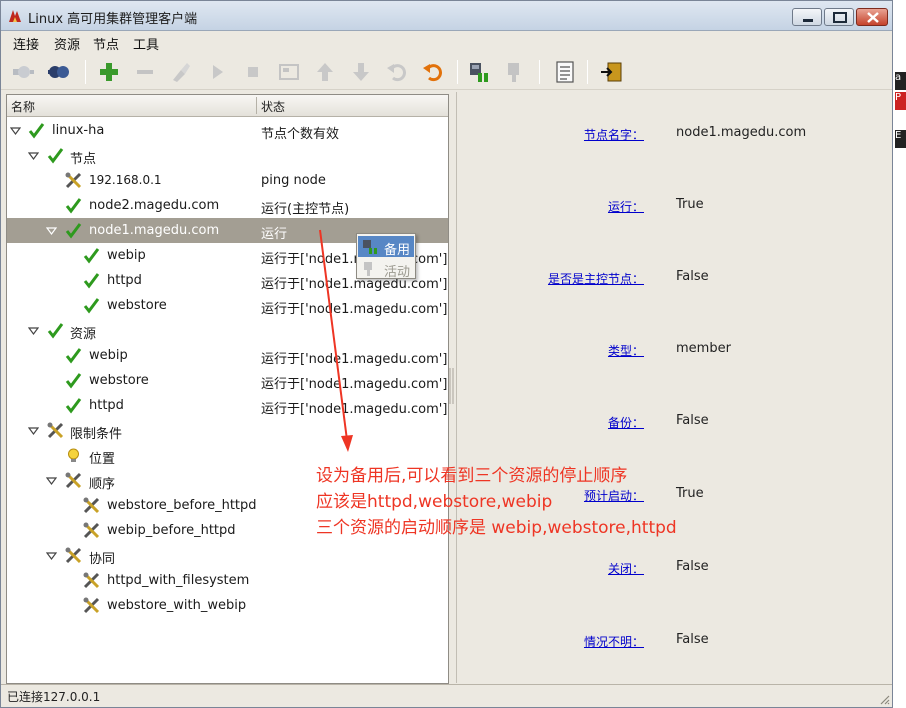  Describe the element at coordinates (126, 255) in the screenshot. I see `tree-row-name: webip` at that location.